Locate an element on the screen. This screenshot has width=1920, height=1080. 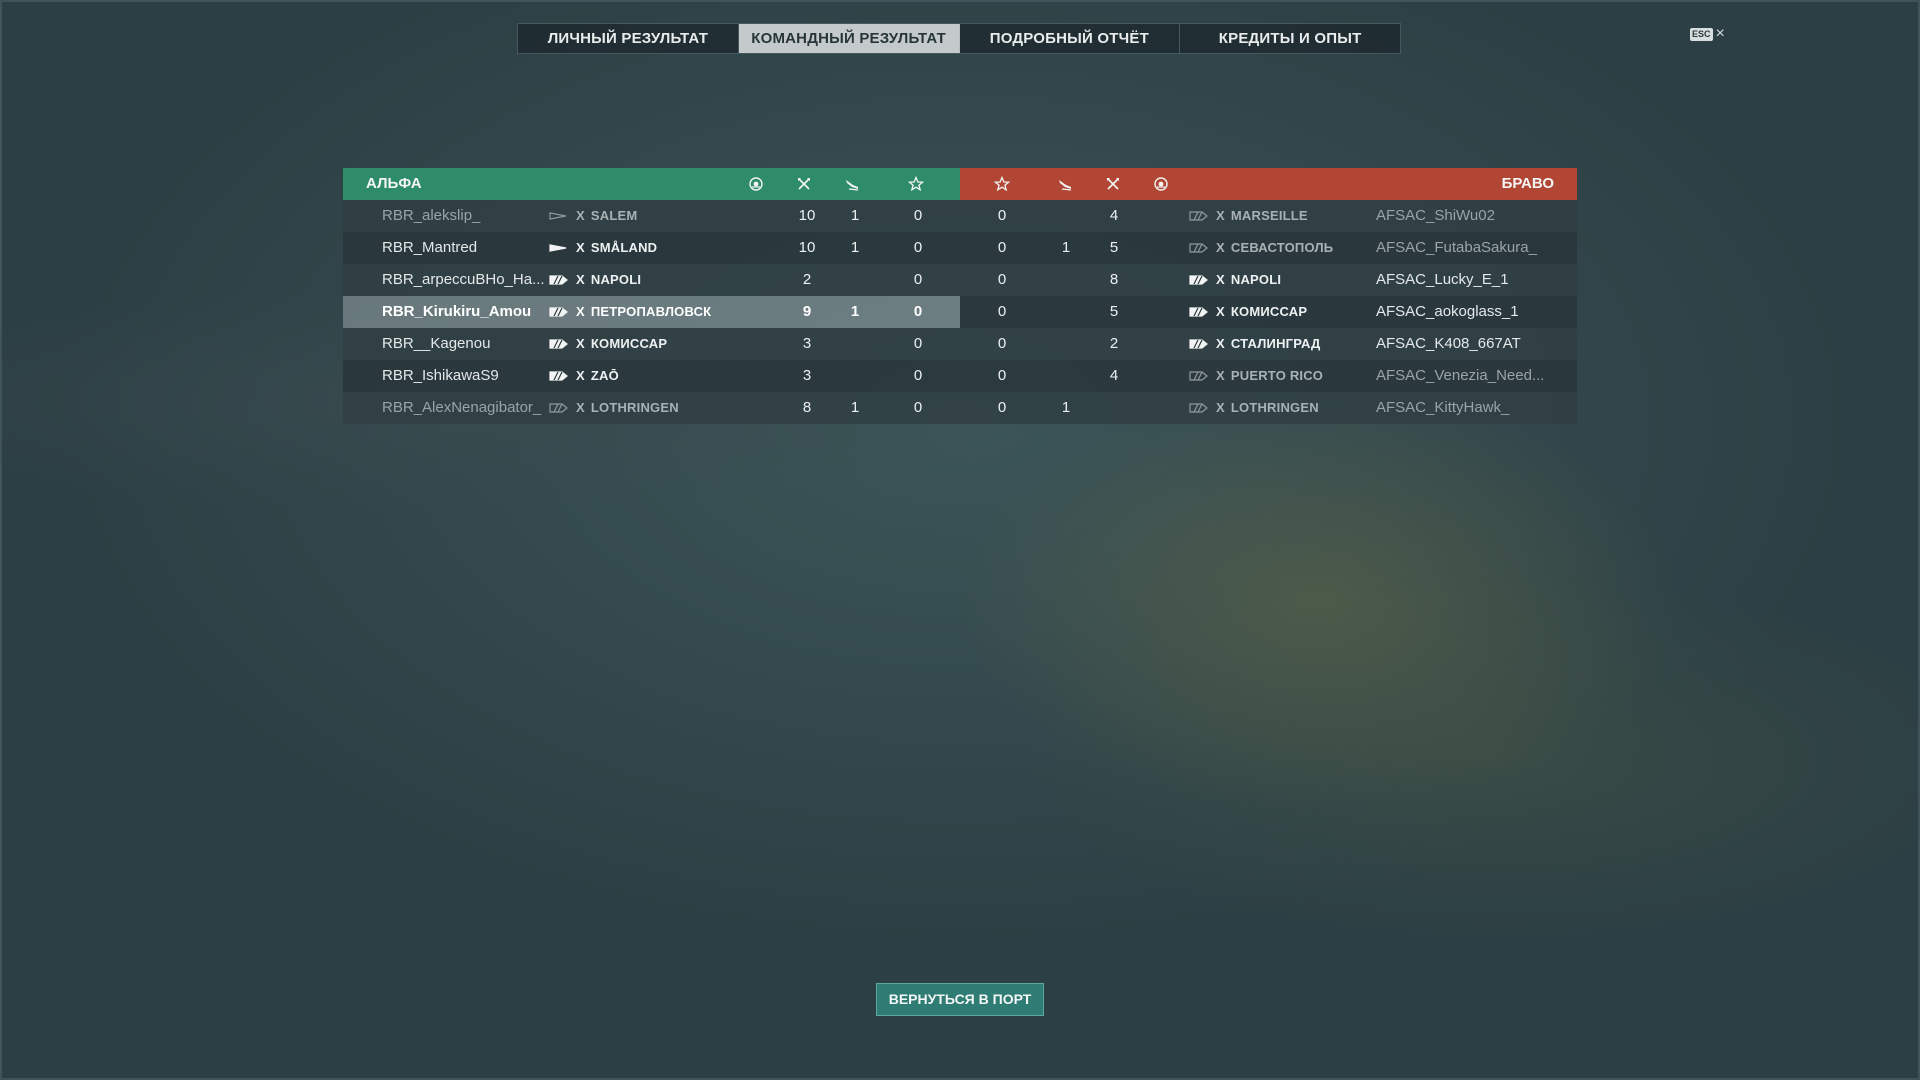
ship-name: X NAPOLI is located at coordinates (608, 280).